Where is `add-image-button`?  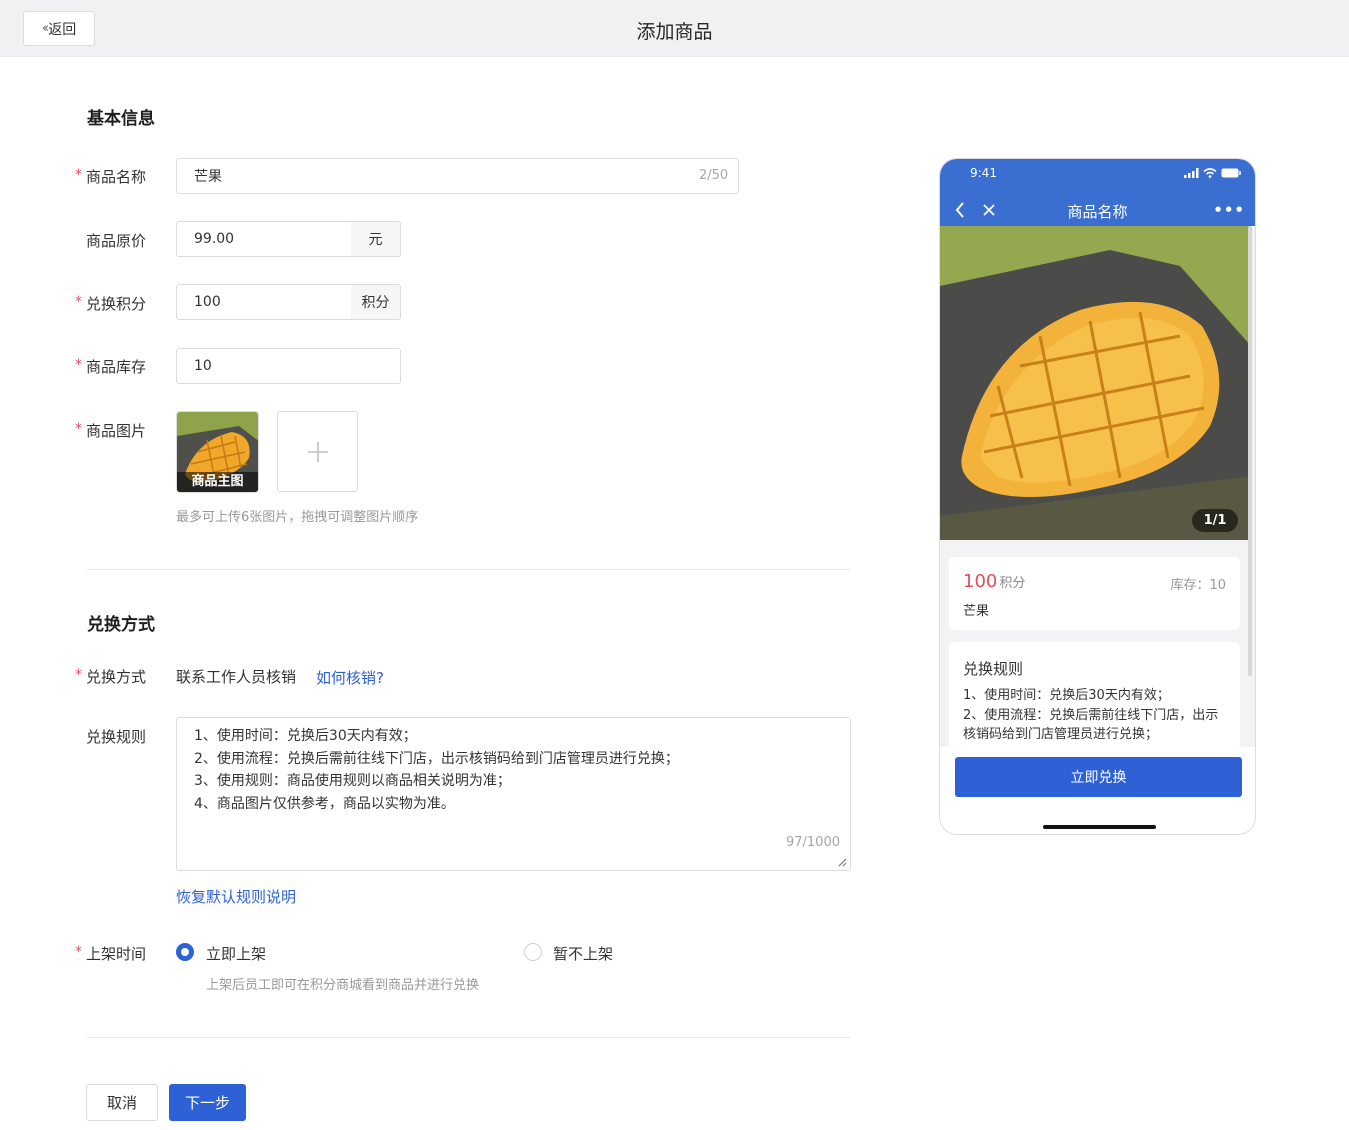 add-image-button is located at coordinates (317, 451).